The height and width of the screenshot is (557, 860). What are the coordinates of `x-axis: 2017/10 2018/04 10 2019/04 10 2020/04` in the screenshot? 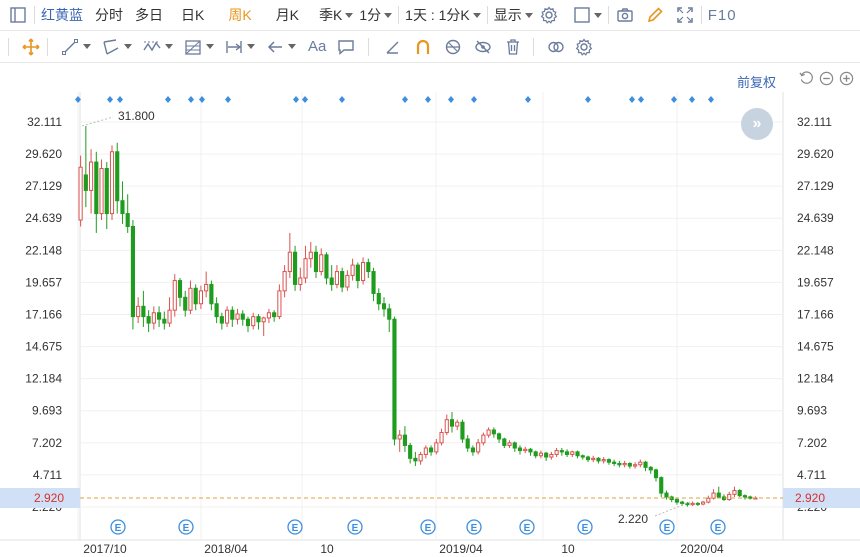 It's located at (403, 549).